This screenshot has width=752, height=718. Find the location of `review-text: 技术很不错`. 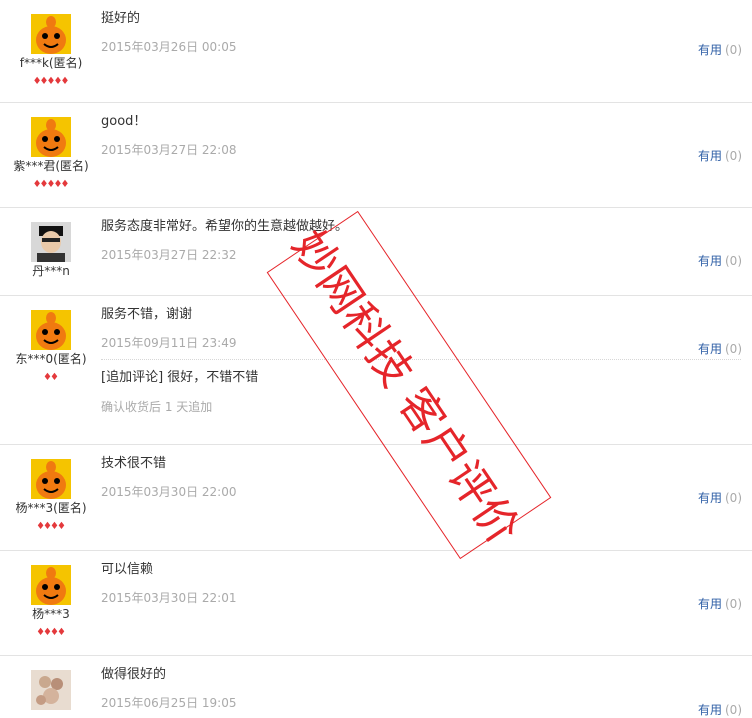

review-text: 技术很不错 is located at coordinates (134, 463).